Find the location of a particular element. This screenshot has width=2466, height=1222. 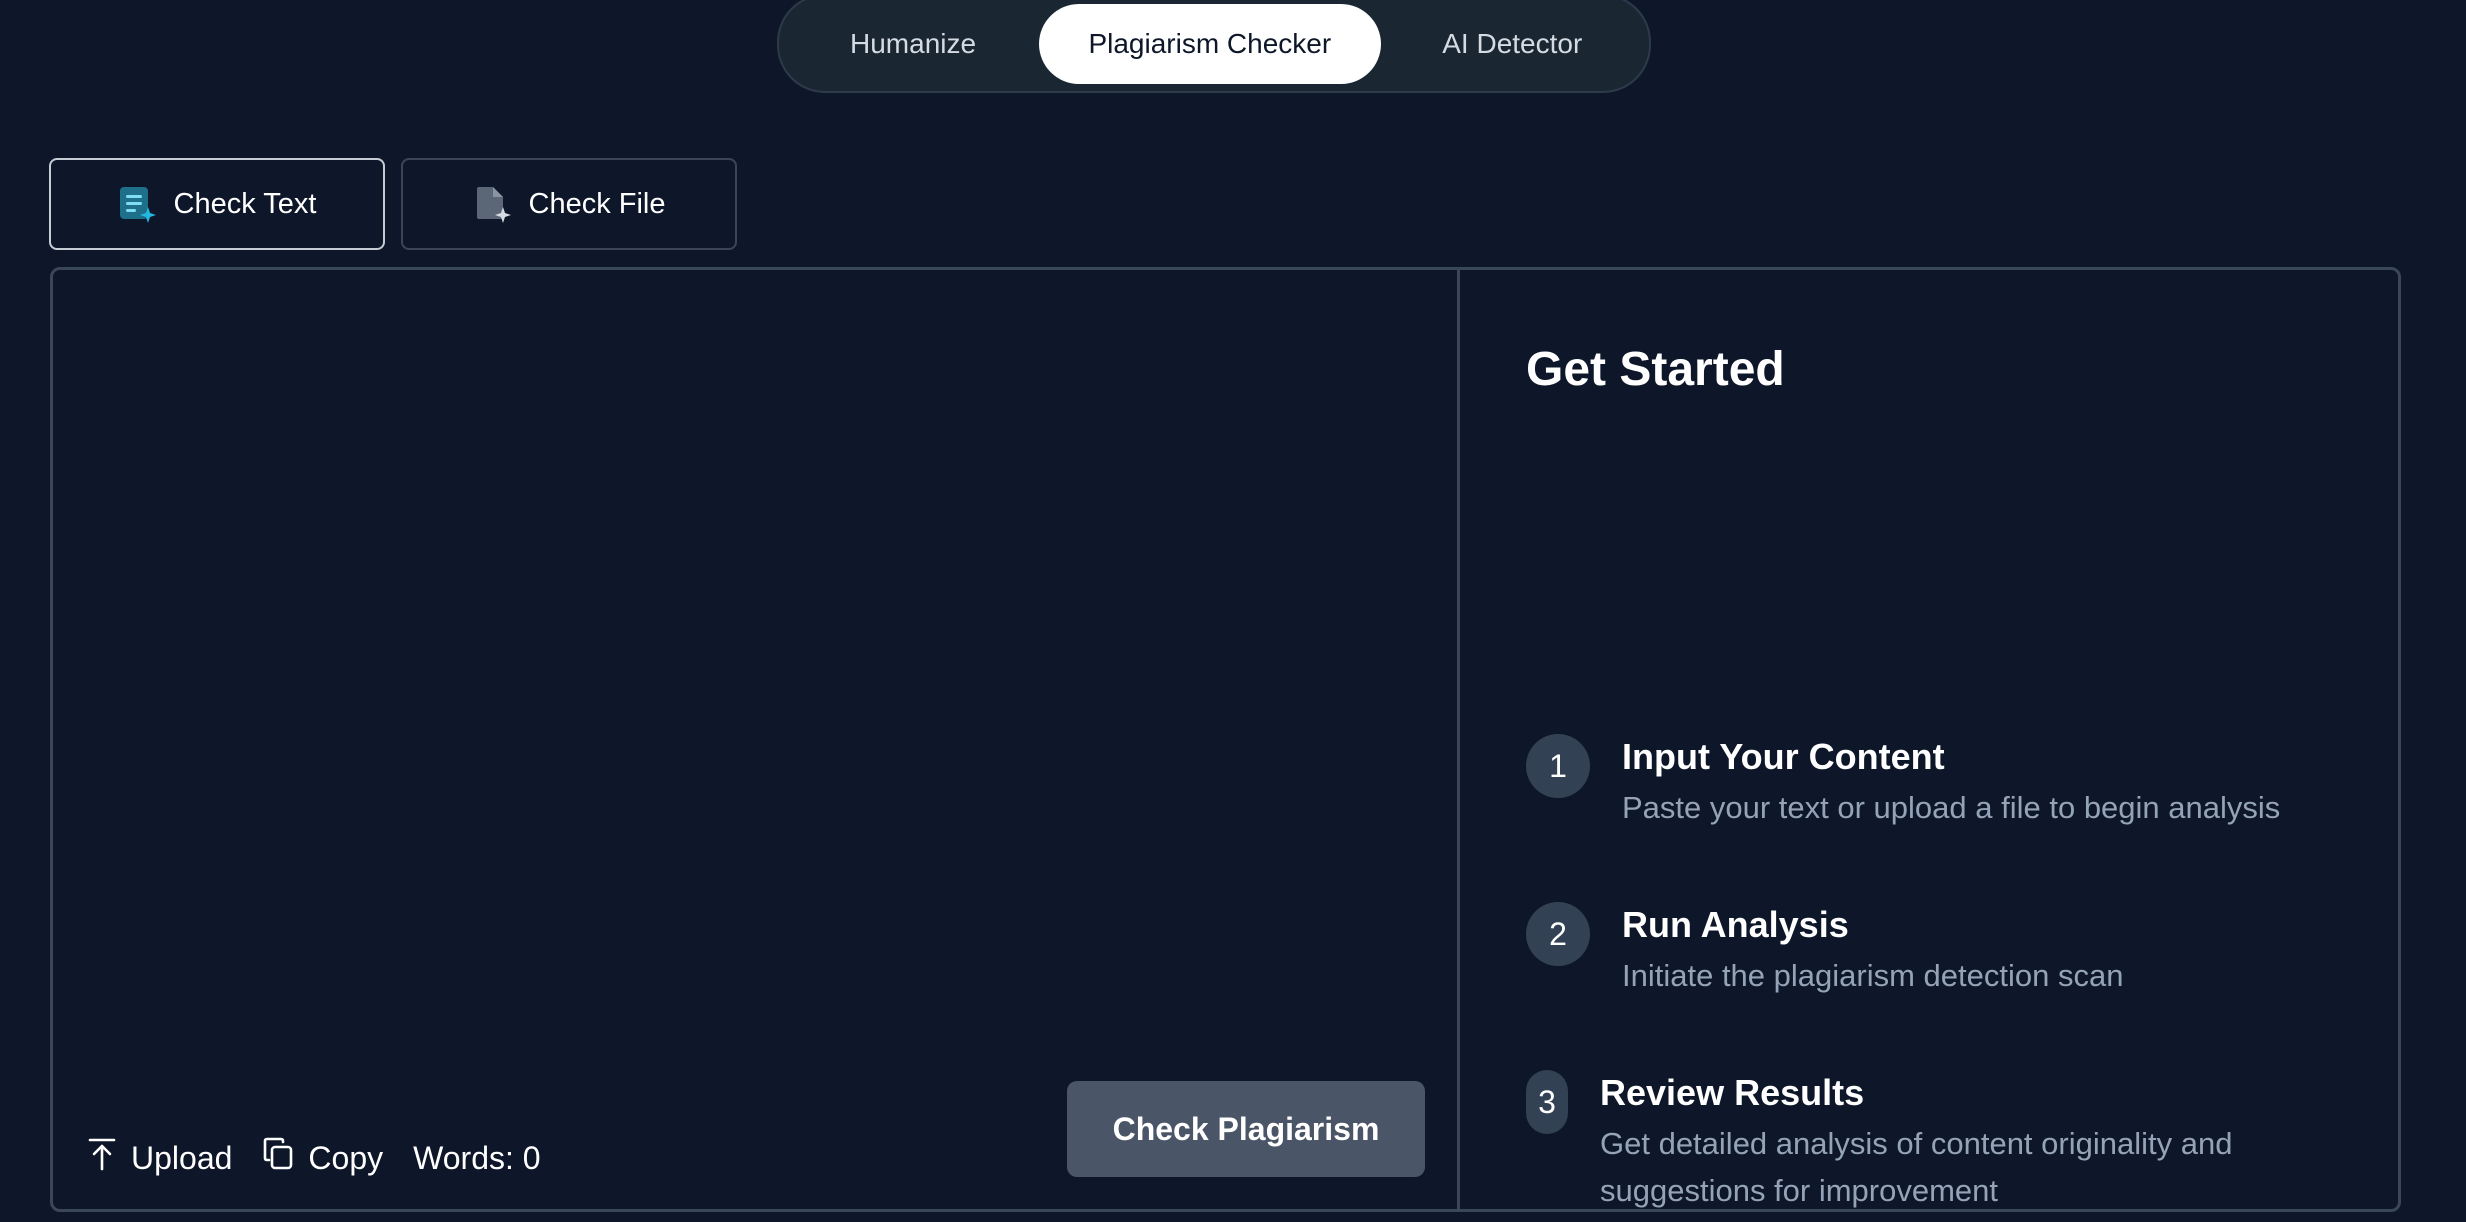

word-count: Words: 0 is located at coordinates (477, 1157).